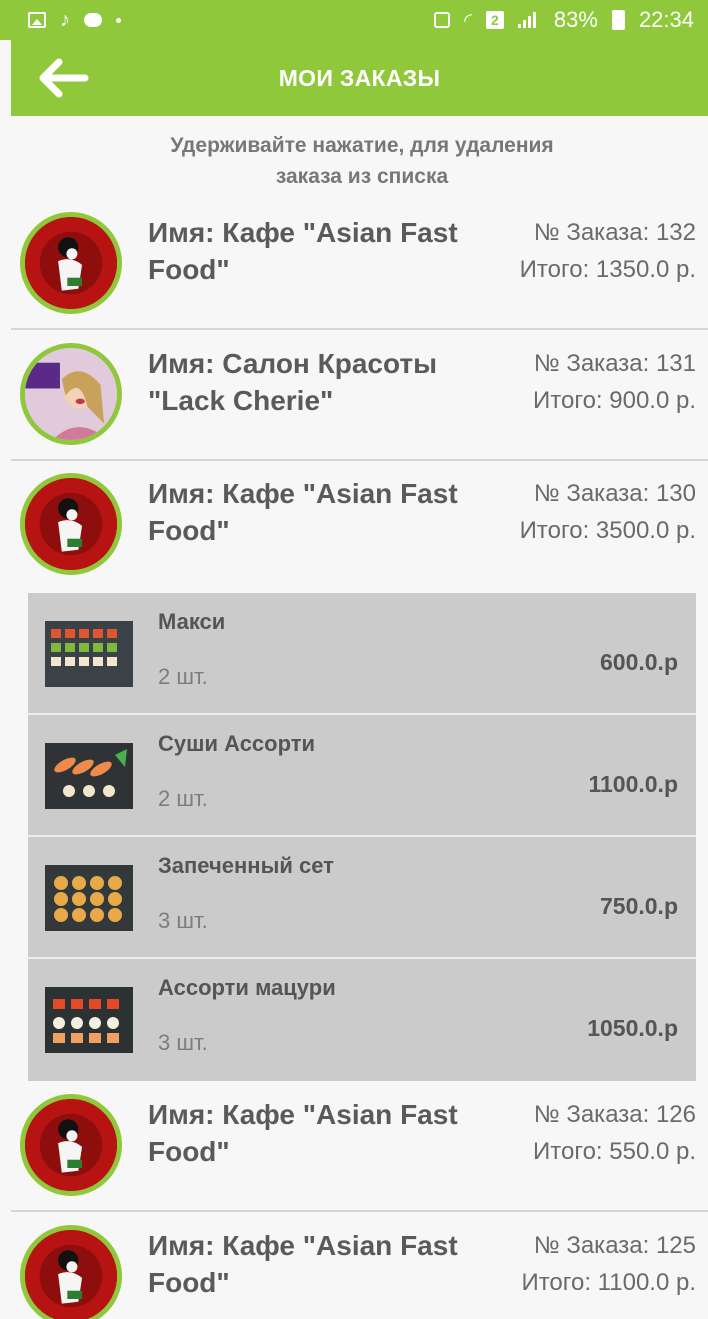 This screenshot has height=1319, width=708. I want to click on gallery-icon, so click(37, 20).